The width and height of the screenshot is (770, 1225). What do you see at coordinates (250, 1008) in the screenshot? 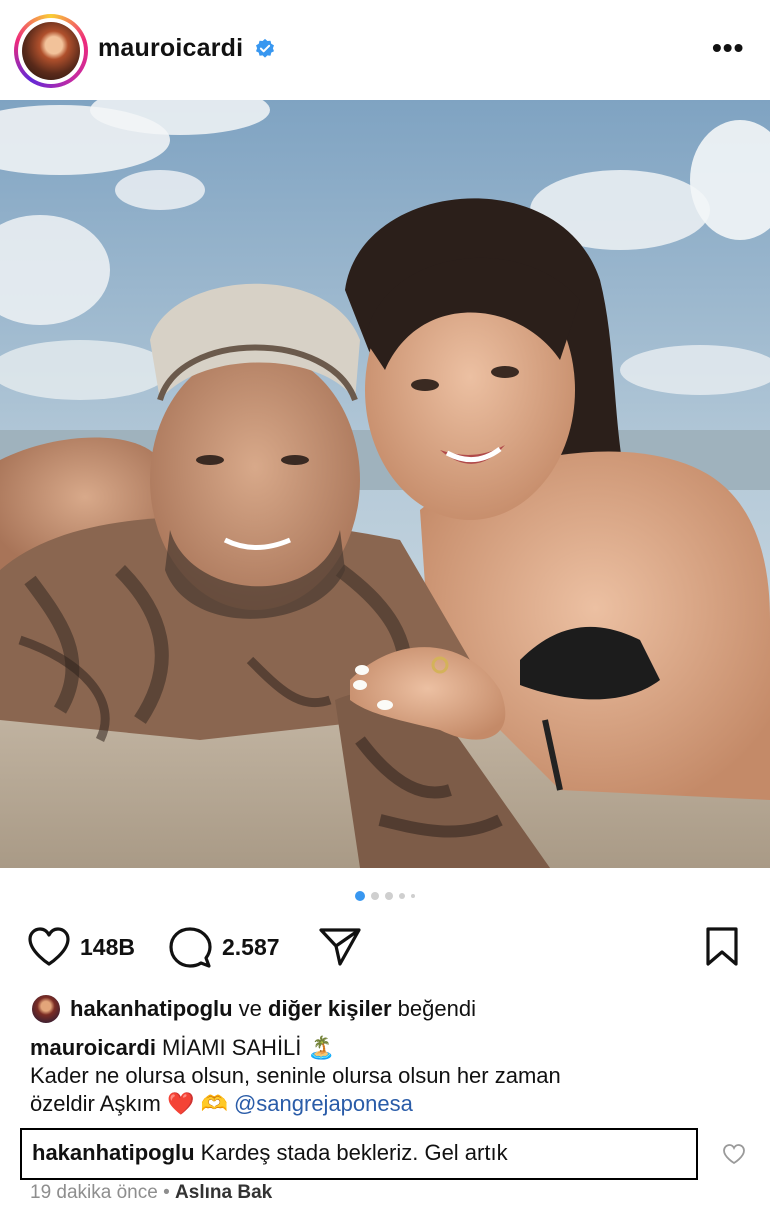
I see `liked-by-connector: ve` at bounding box center [250, 1008].